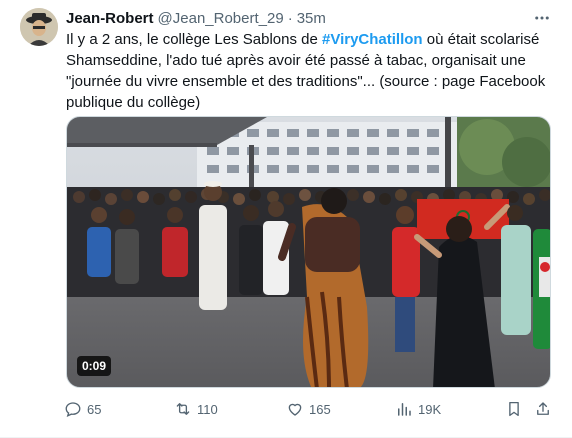 This screenshot has width=572, height=438. I want to click on like-icon, so click(295, 409).